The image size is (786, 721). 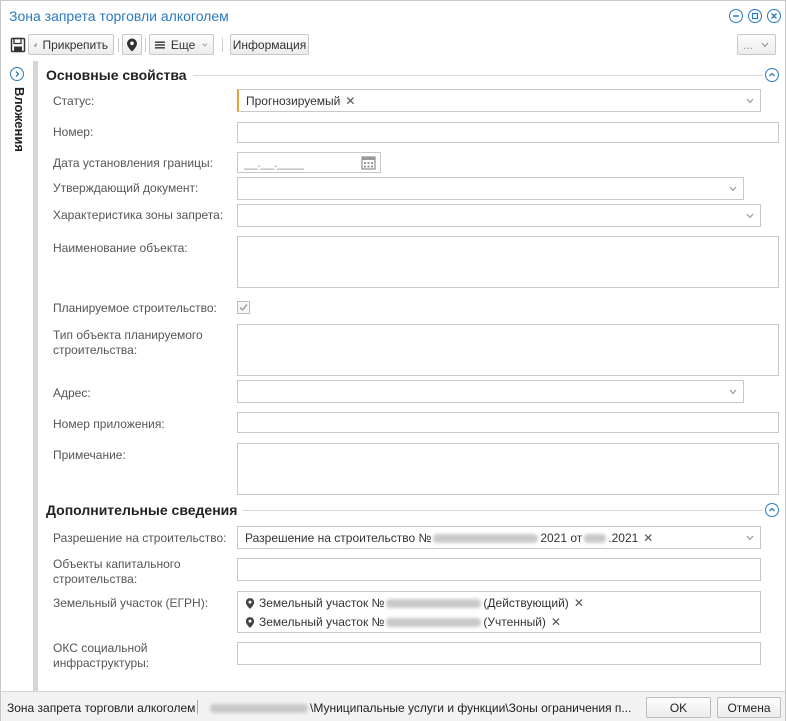 I want to click on social-infra-label: ОКС социальной инфраструктуры:, so click(x=101, y=655).